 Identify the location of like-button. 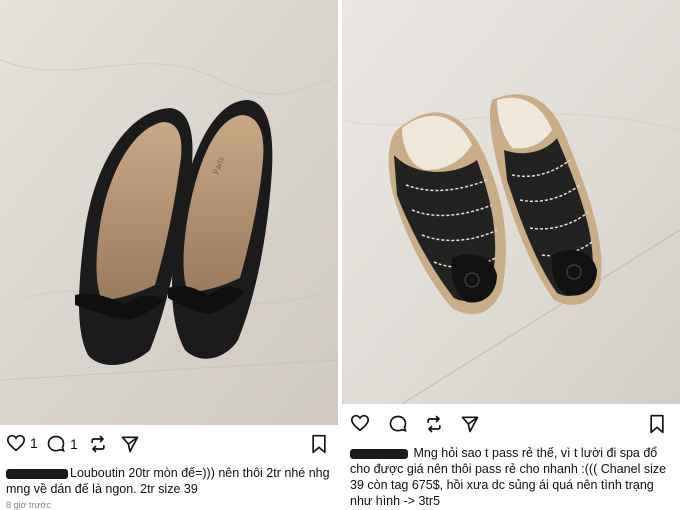
(360, 423).